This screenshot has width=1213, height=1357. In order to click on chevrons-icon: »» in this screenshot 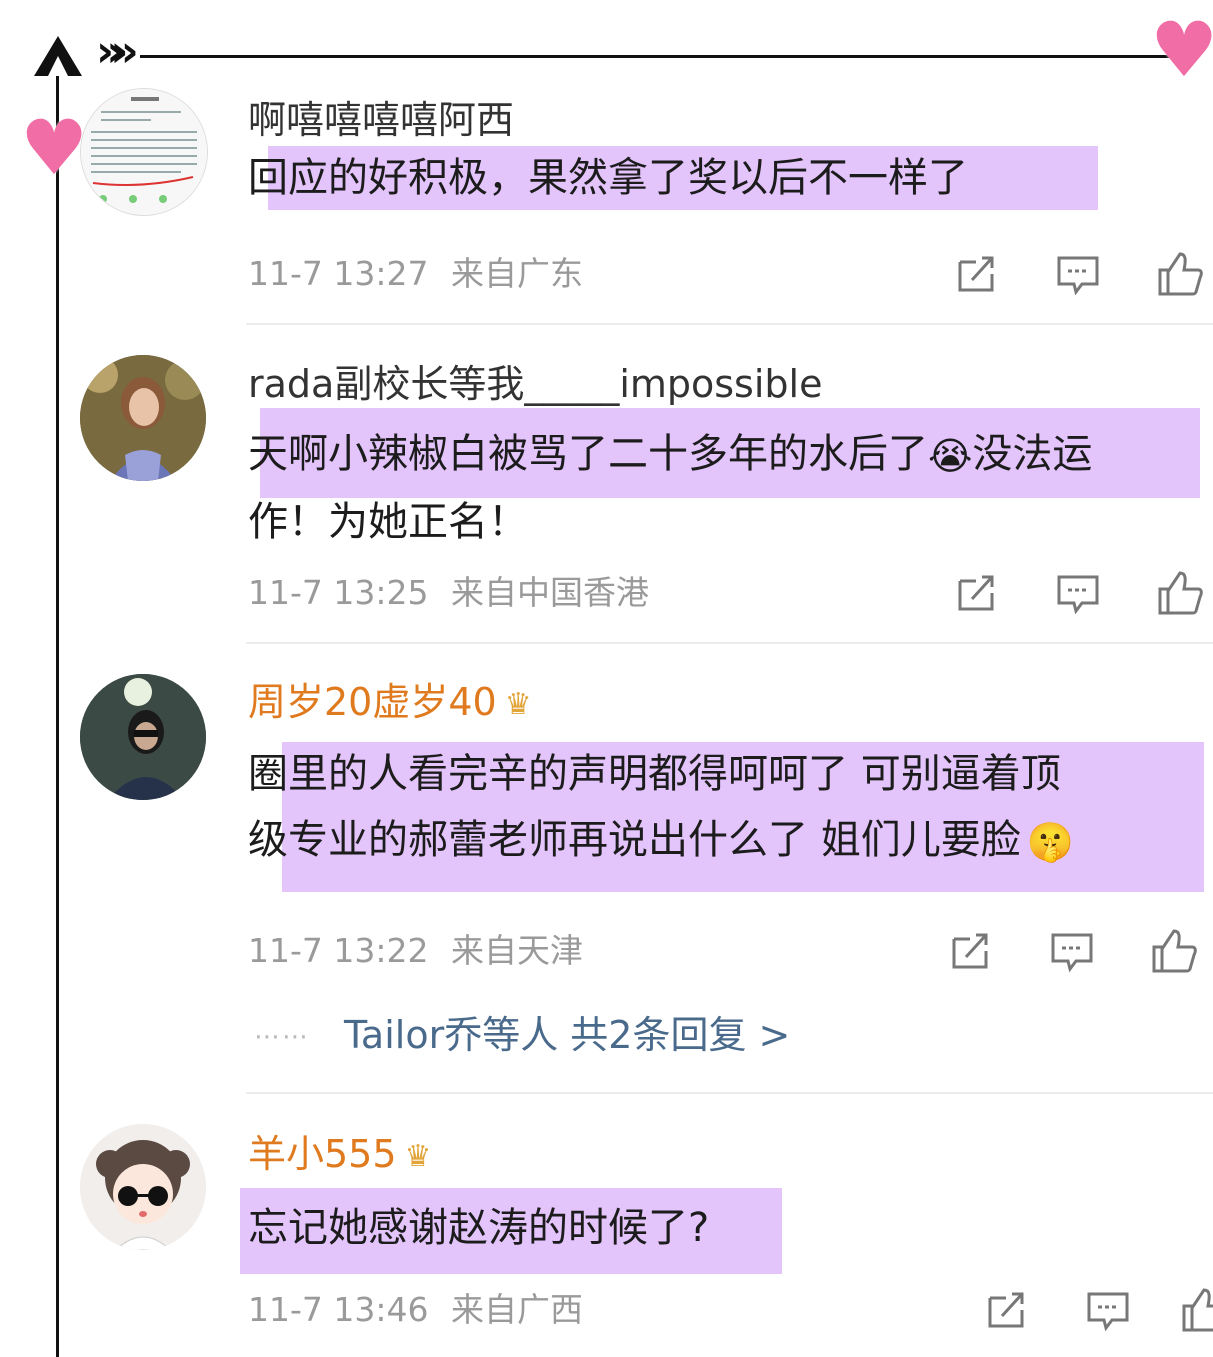, I will do `click(117, 51)`.